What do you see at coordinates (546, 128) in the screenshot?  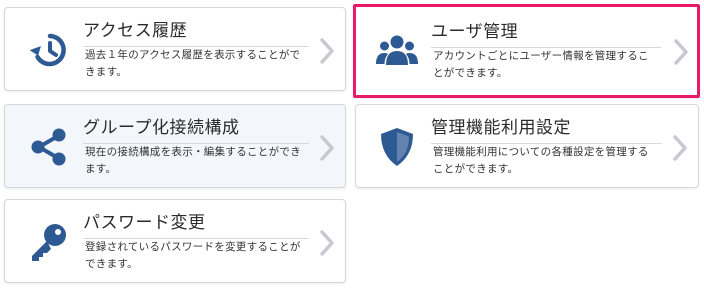 I see `card-title: 管理機能利用設定` at bounding box center [546, 128].